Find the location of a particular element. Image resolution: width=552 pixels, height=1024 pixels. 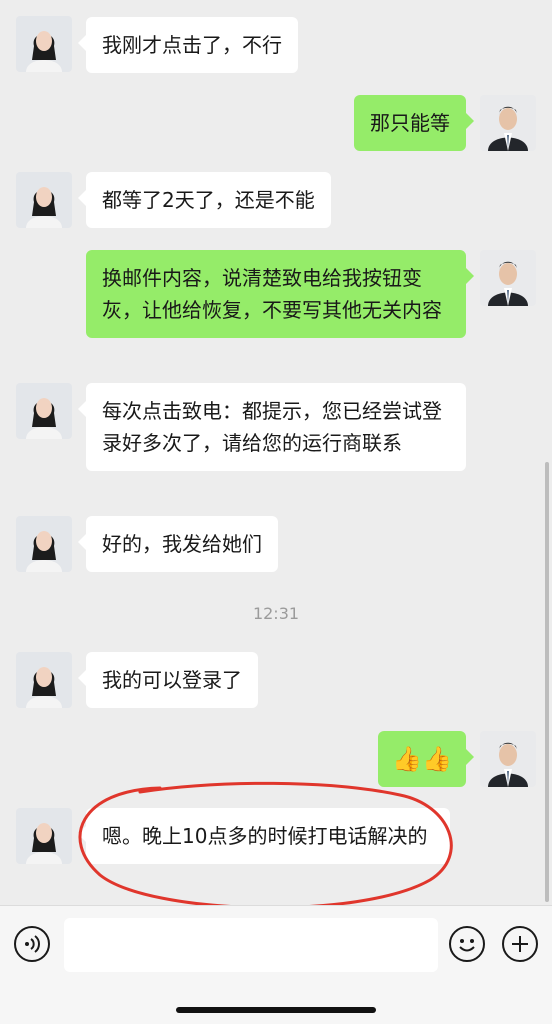

message-bubble: 每次点击致电：都提示，您已经尝试登录好多次了，请给您的运行商联系 is located at coordinates (272, 427).